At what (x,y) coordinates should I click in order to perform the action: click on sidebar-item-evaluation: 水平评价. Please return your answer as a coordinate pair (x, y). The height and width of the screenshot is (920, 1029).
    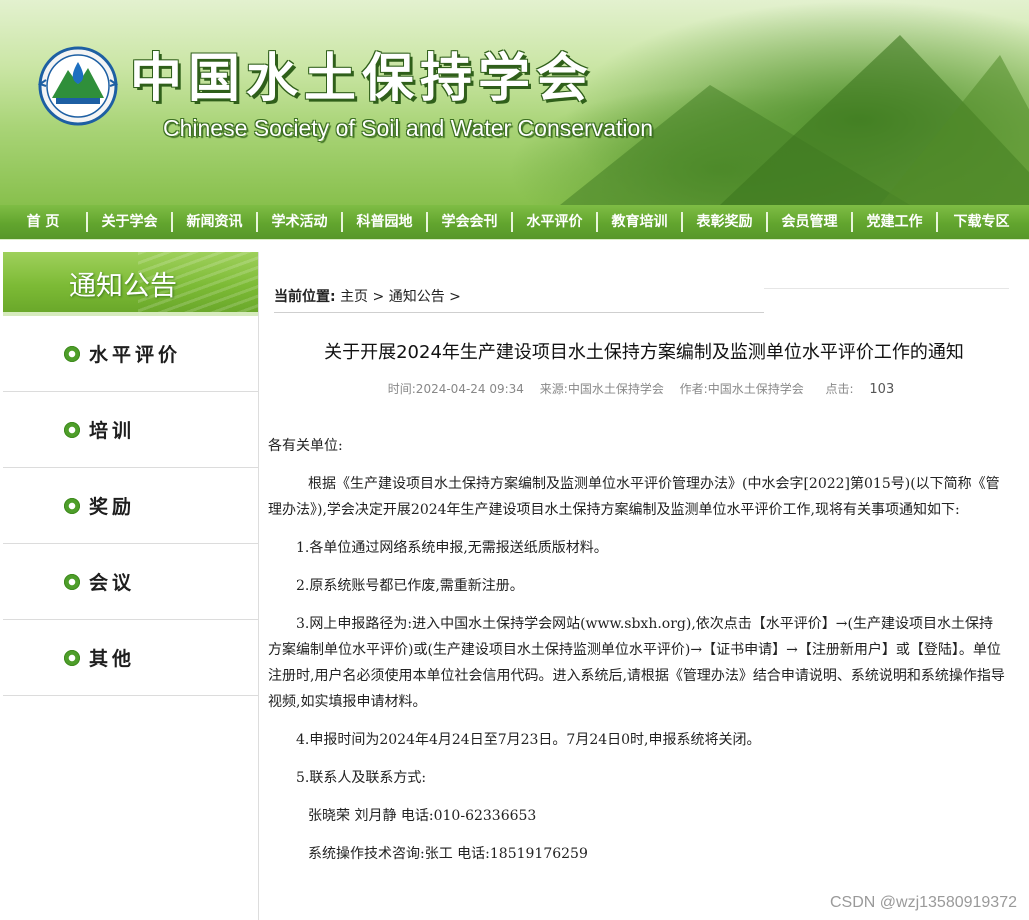
    Looking at the image, I should click on (130, 354).